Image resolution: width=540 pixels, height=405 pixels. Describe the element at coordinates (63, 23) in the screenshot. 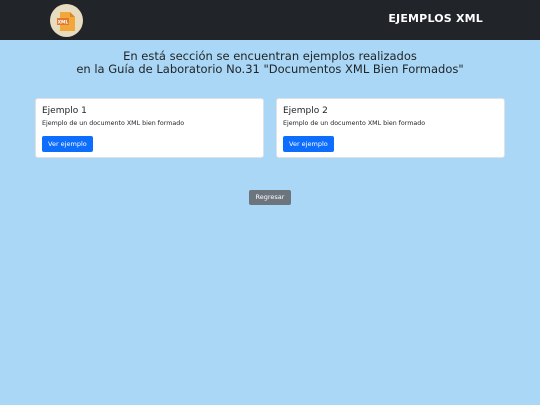

I see `logo-text: XML` at that location.